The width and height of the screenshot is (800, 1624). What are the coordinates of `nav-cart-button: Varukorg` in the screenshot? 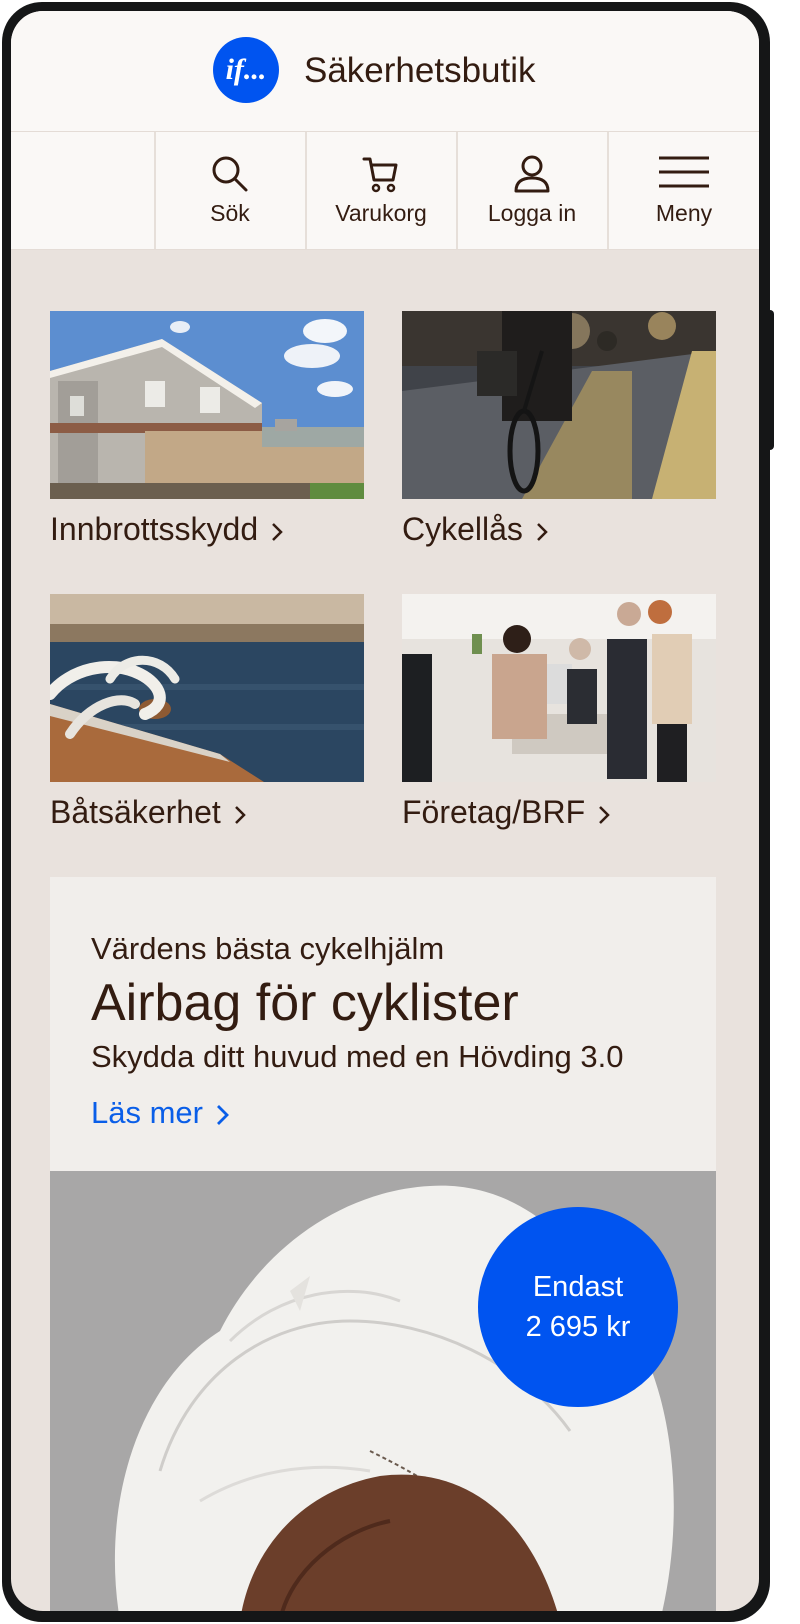 It's located at (380, 190).